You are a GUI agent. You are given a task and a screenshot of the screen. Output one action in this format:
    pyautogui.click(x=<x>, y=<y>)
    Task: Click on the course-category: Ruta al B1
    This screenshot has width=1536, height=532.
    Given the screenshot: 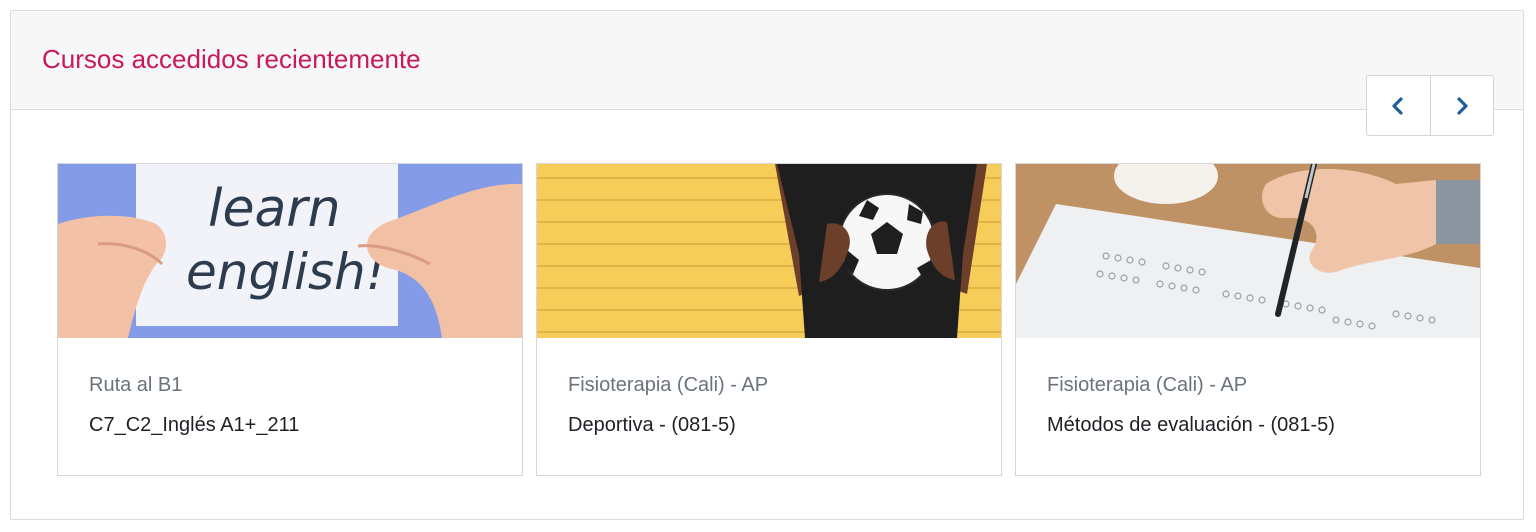 What is the action you would take?
    pyautogui.click(x=136, y=385)
    